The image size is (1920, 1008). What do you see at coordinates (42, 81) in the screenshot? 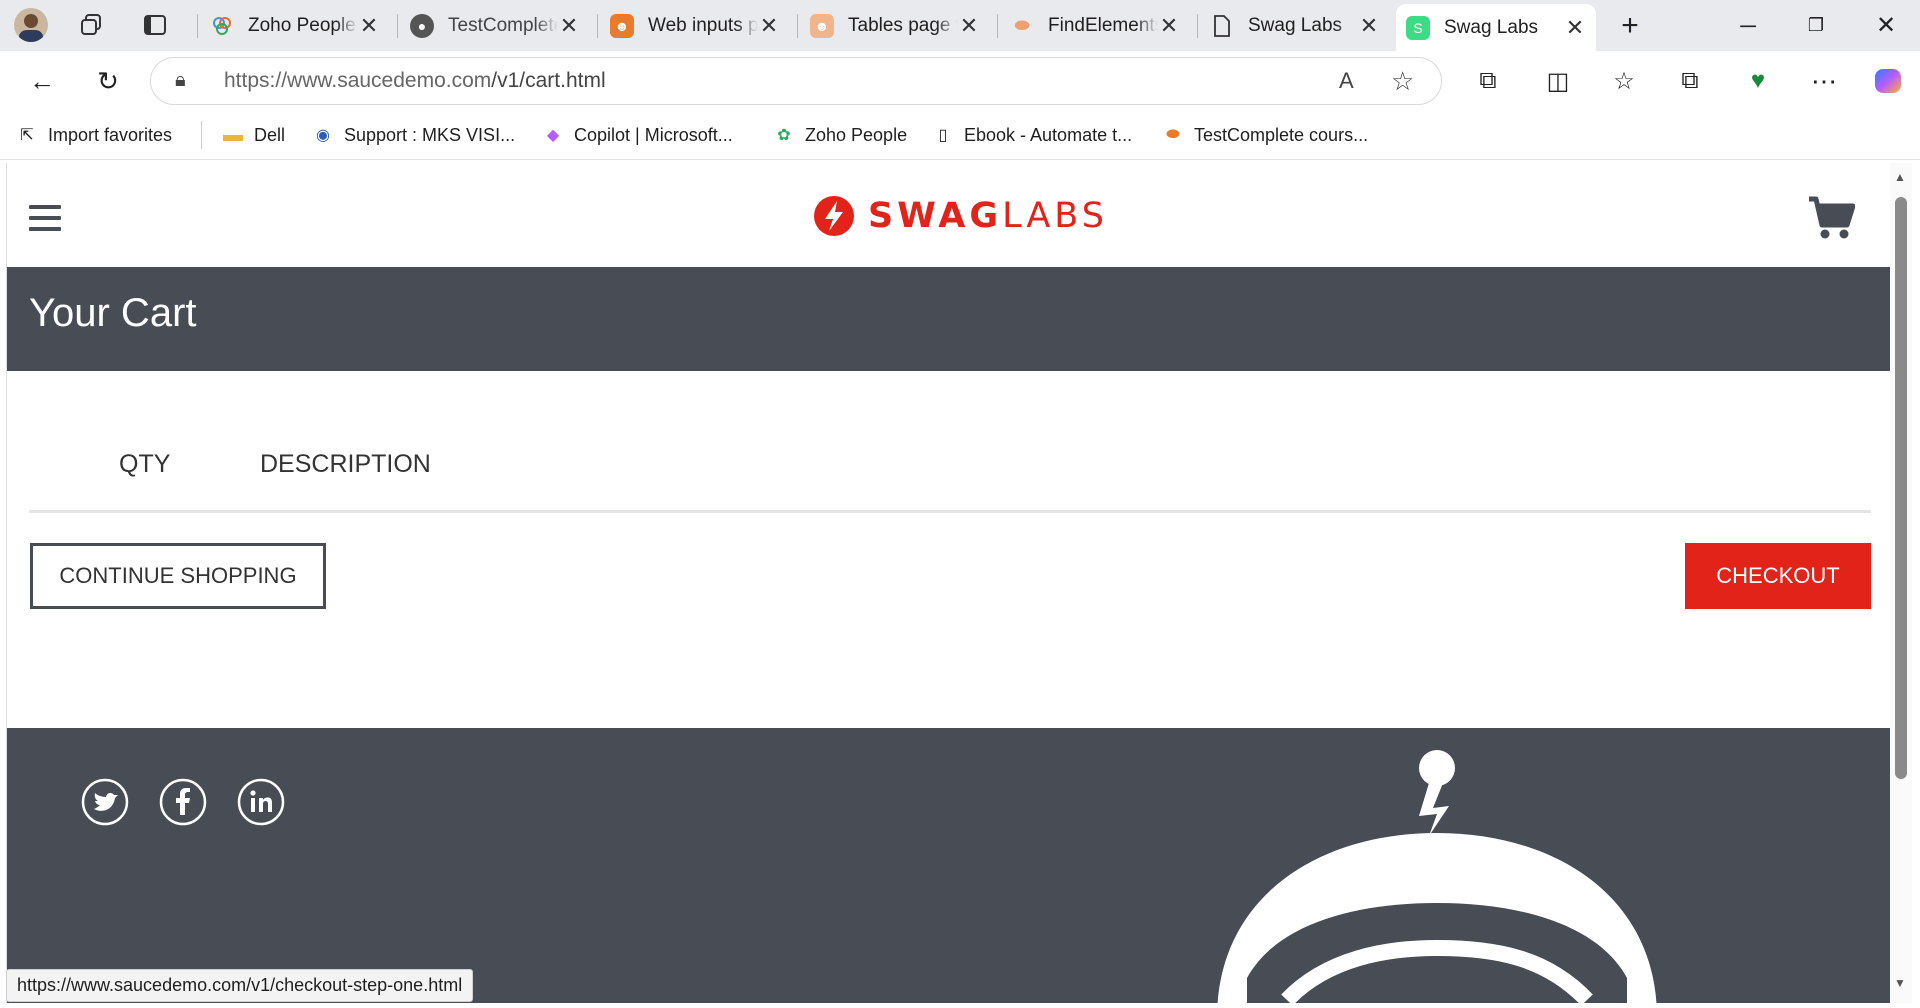
I see `back-icon: ←` at bounding box center [42, 81].